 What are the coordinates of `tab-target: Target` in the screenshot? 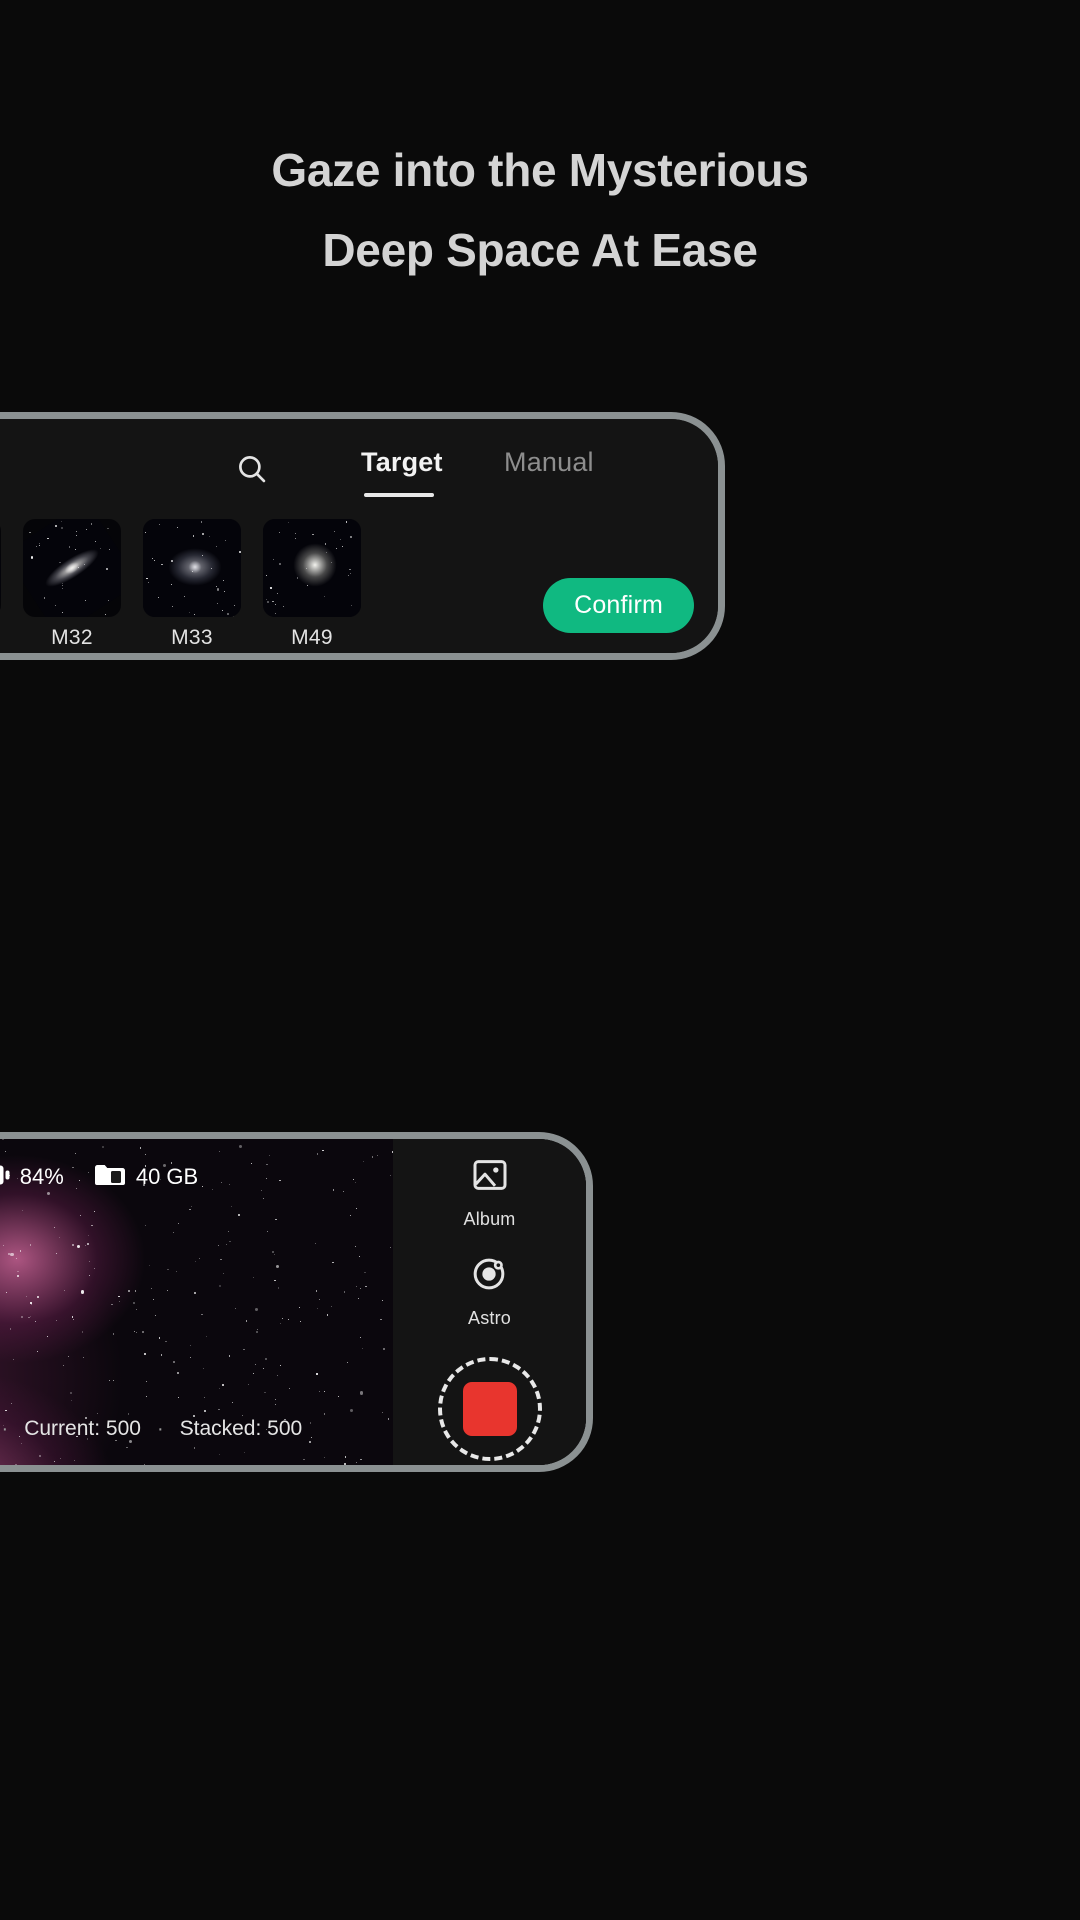 It's located at (402, 462).